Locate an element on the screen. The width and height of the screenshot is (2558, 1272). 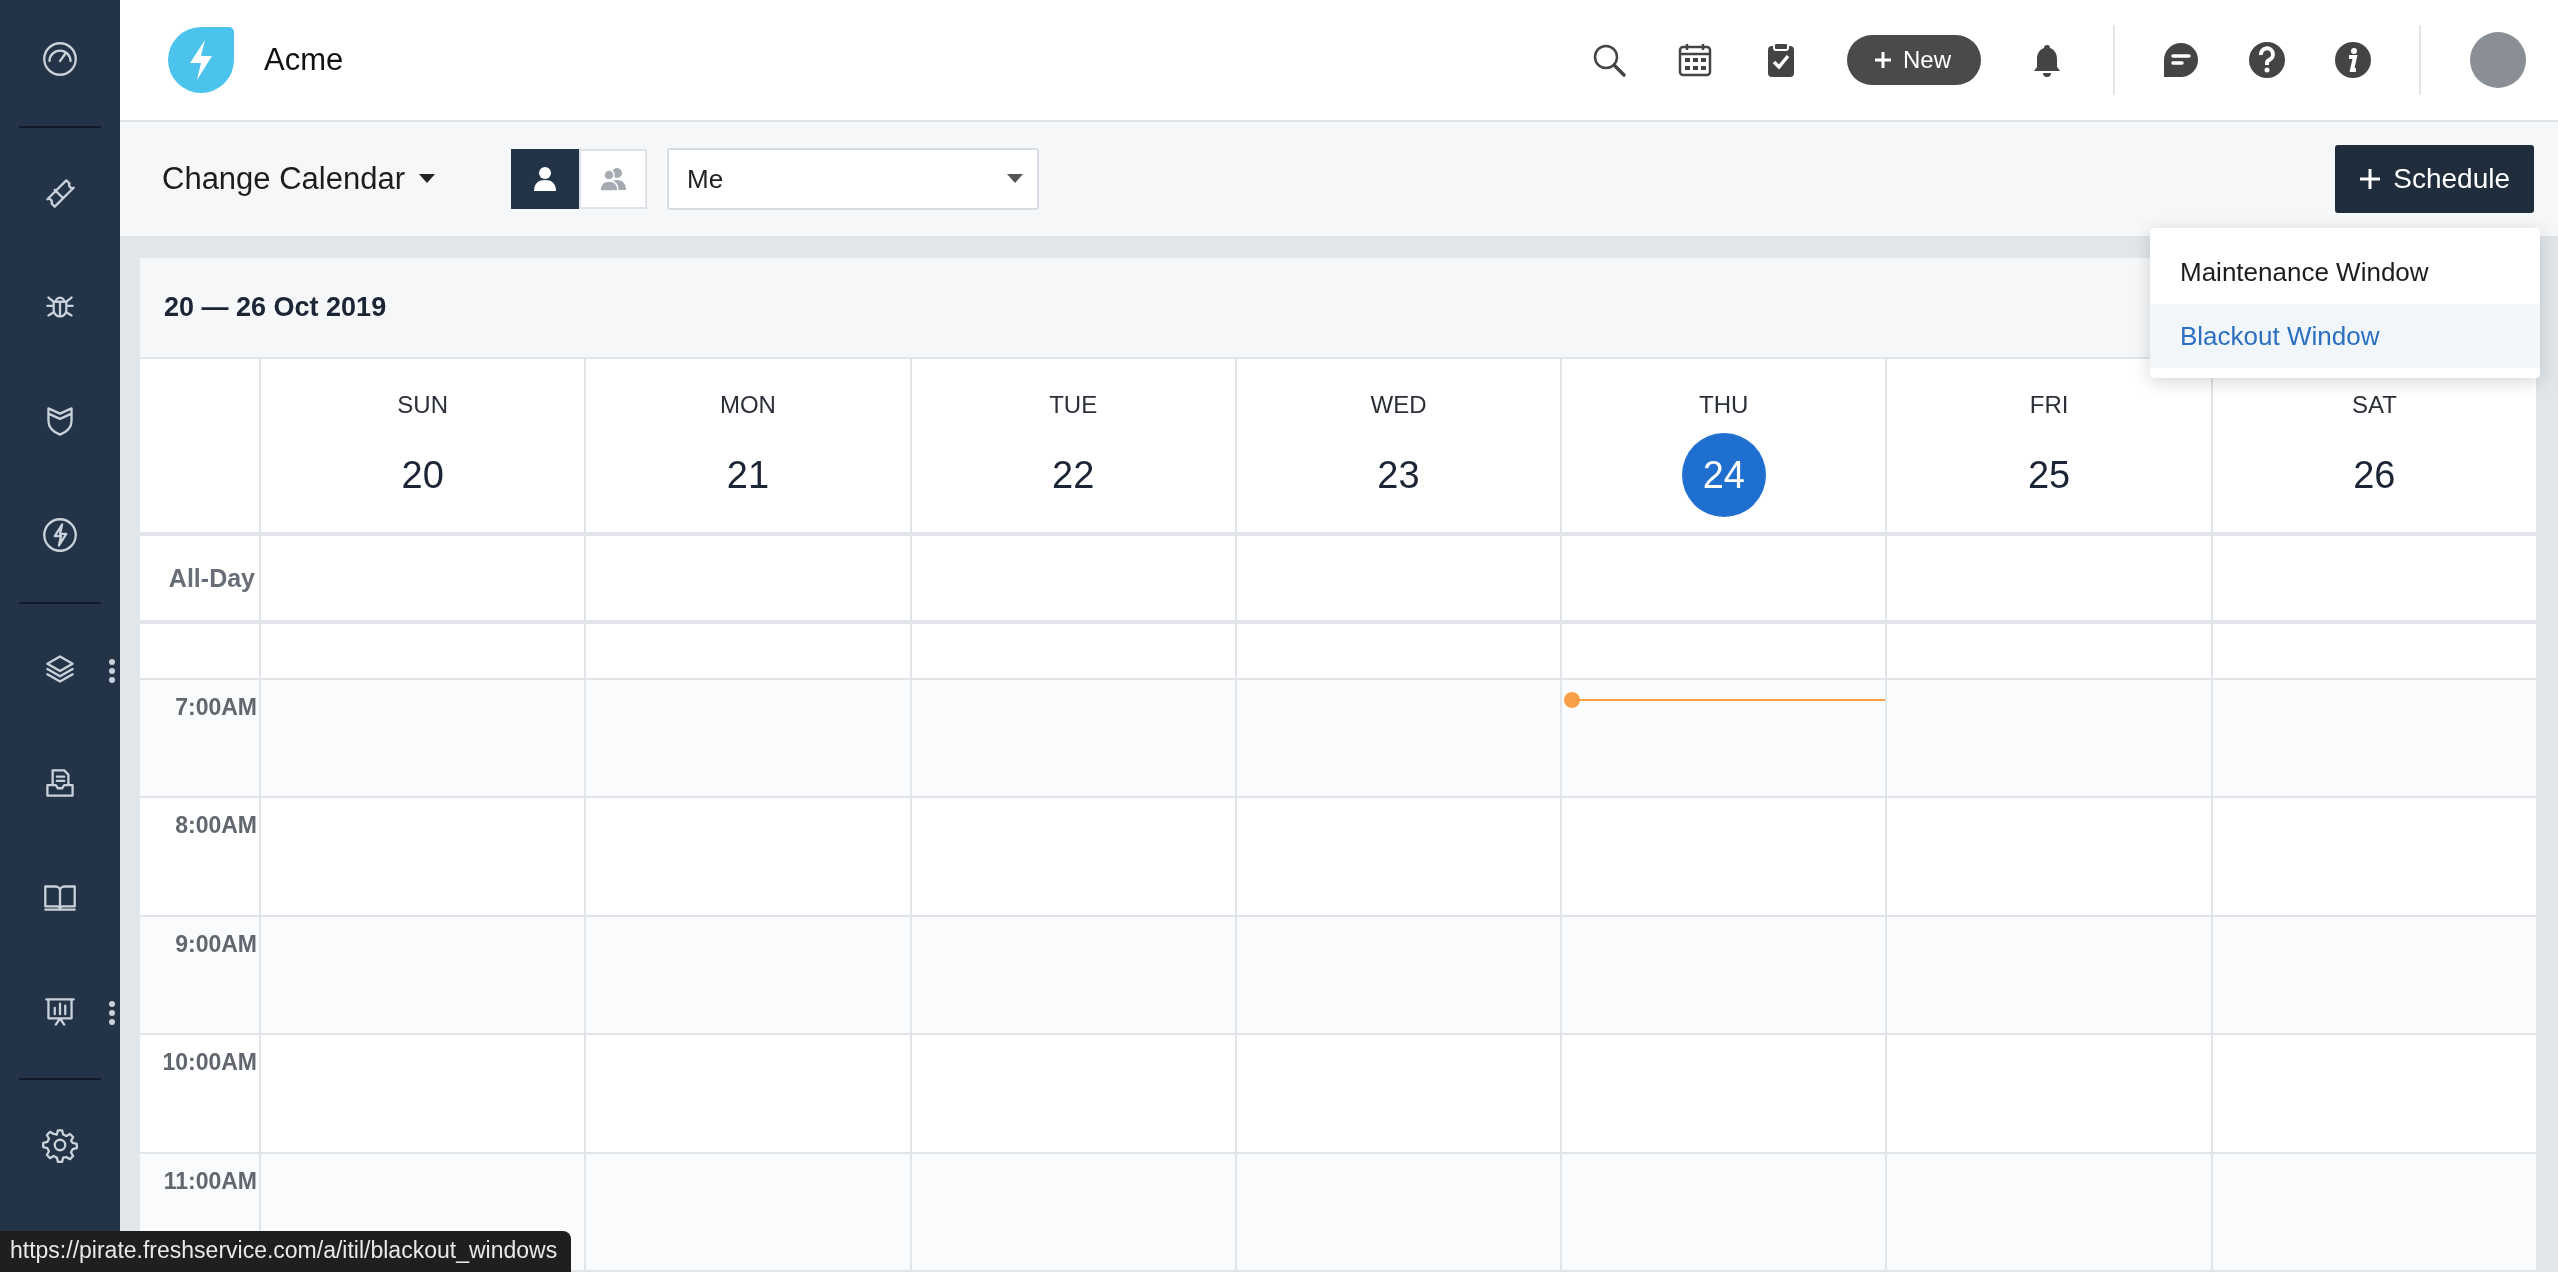
day-name: THU is located at coordinates (1724, 405).